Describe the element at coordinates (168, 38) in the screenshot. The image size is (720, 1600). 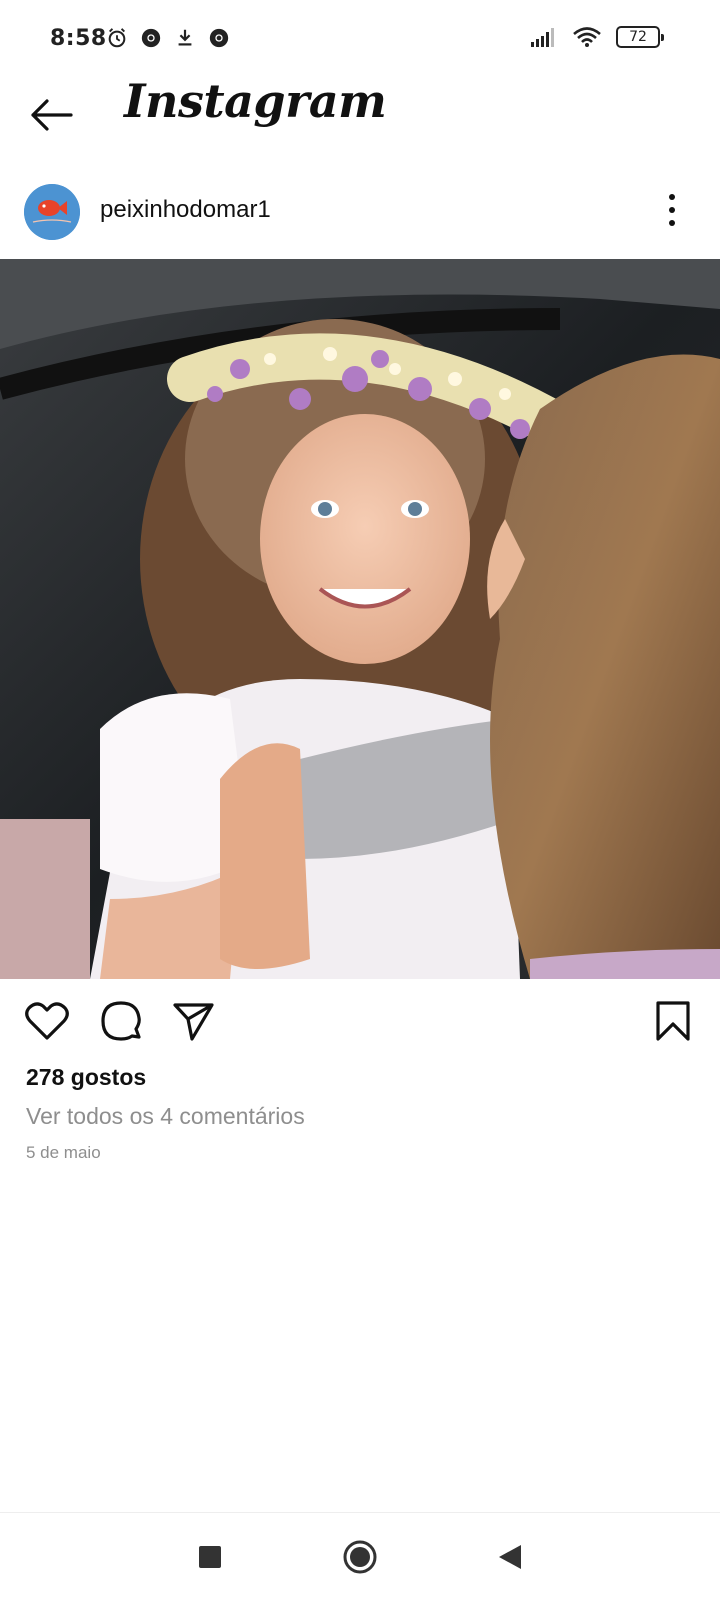
I see `status-notification-icons` at that location.